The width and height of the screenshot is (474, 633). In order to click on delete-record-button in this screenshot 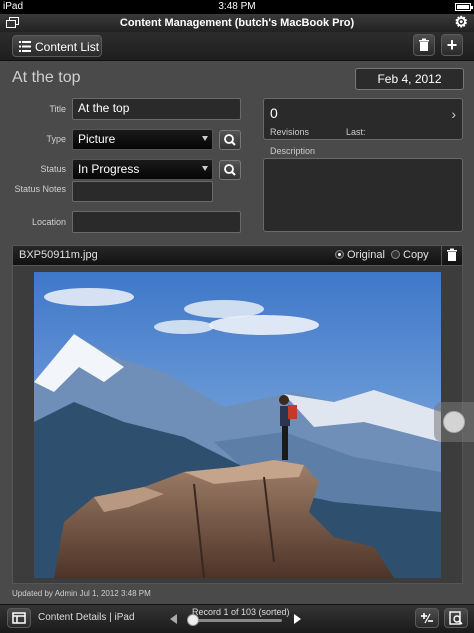, I will do `click(424, 45)`.